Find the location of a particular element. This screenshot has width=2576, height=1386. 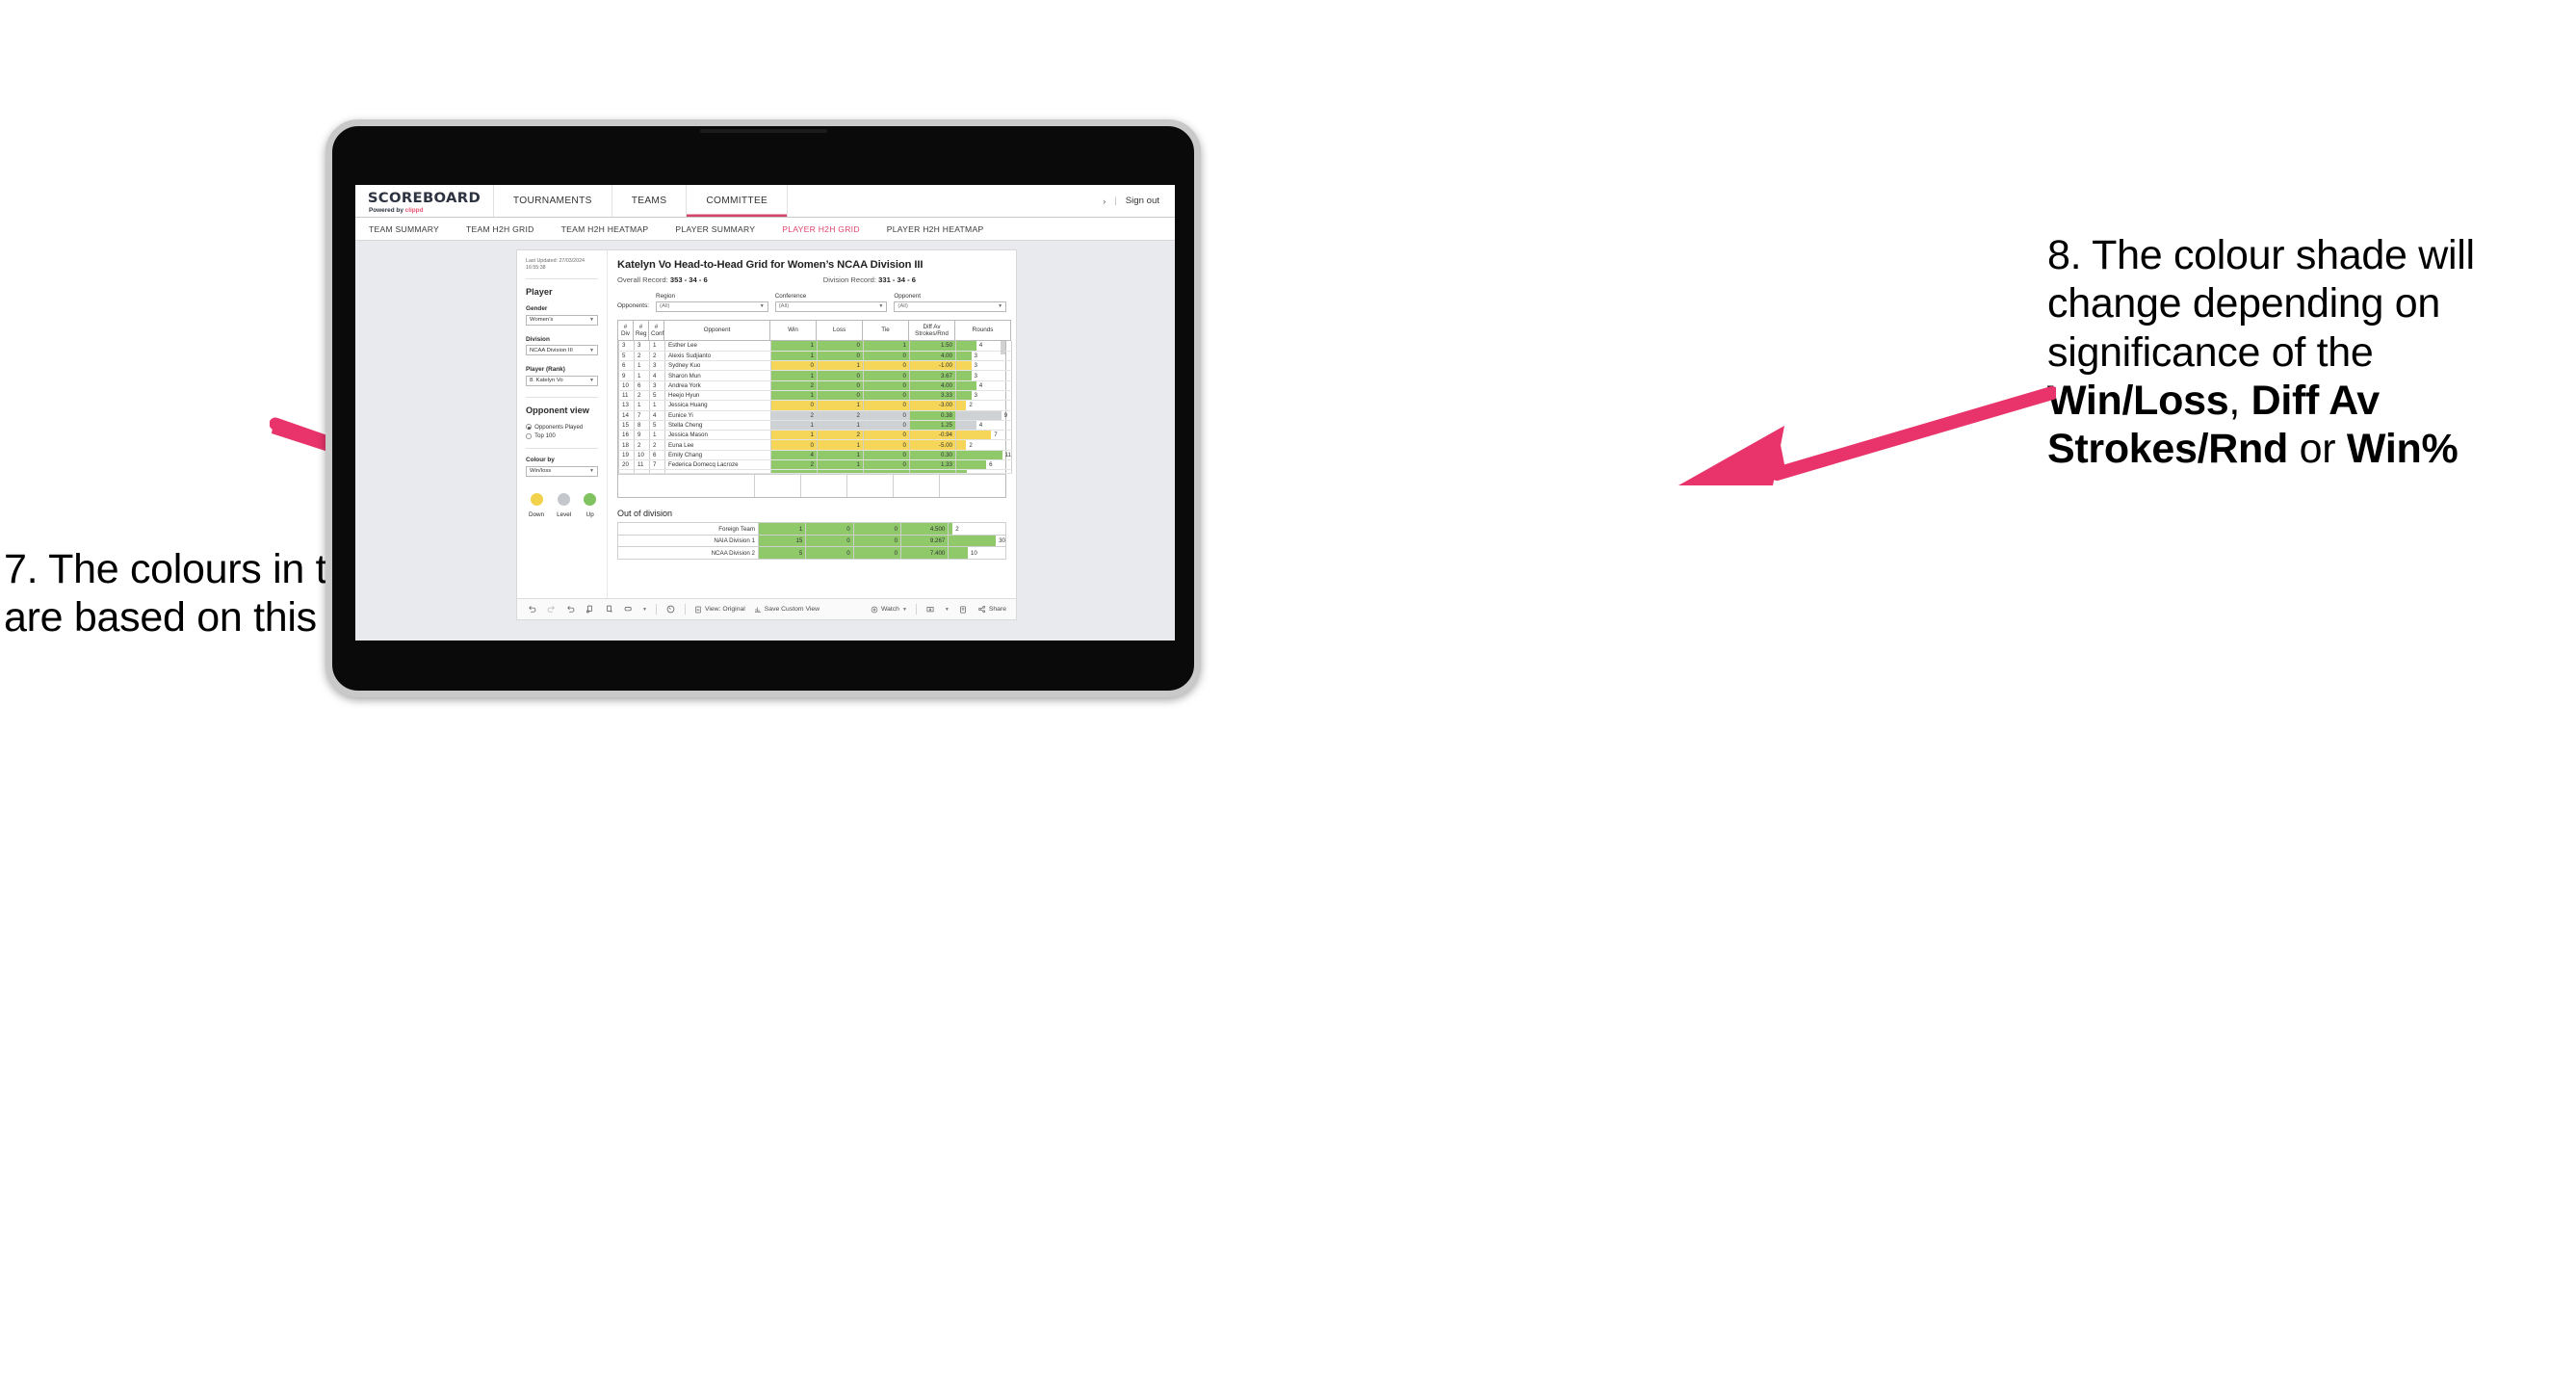

colour-by-select: Win/loss ▼ is located at coordinates (562, 471).